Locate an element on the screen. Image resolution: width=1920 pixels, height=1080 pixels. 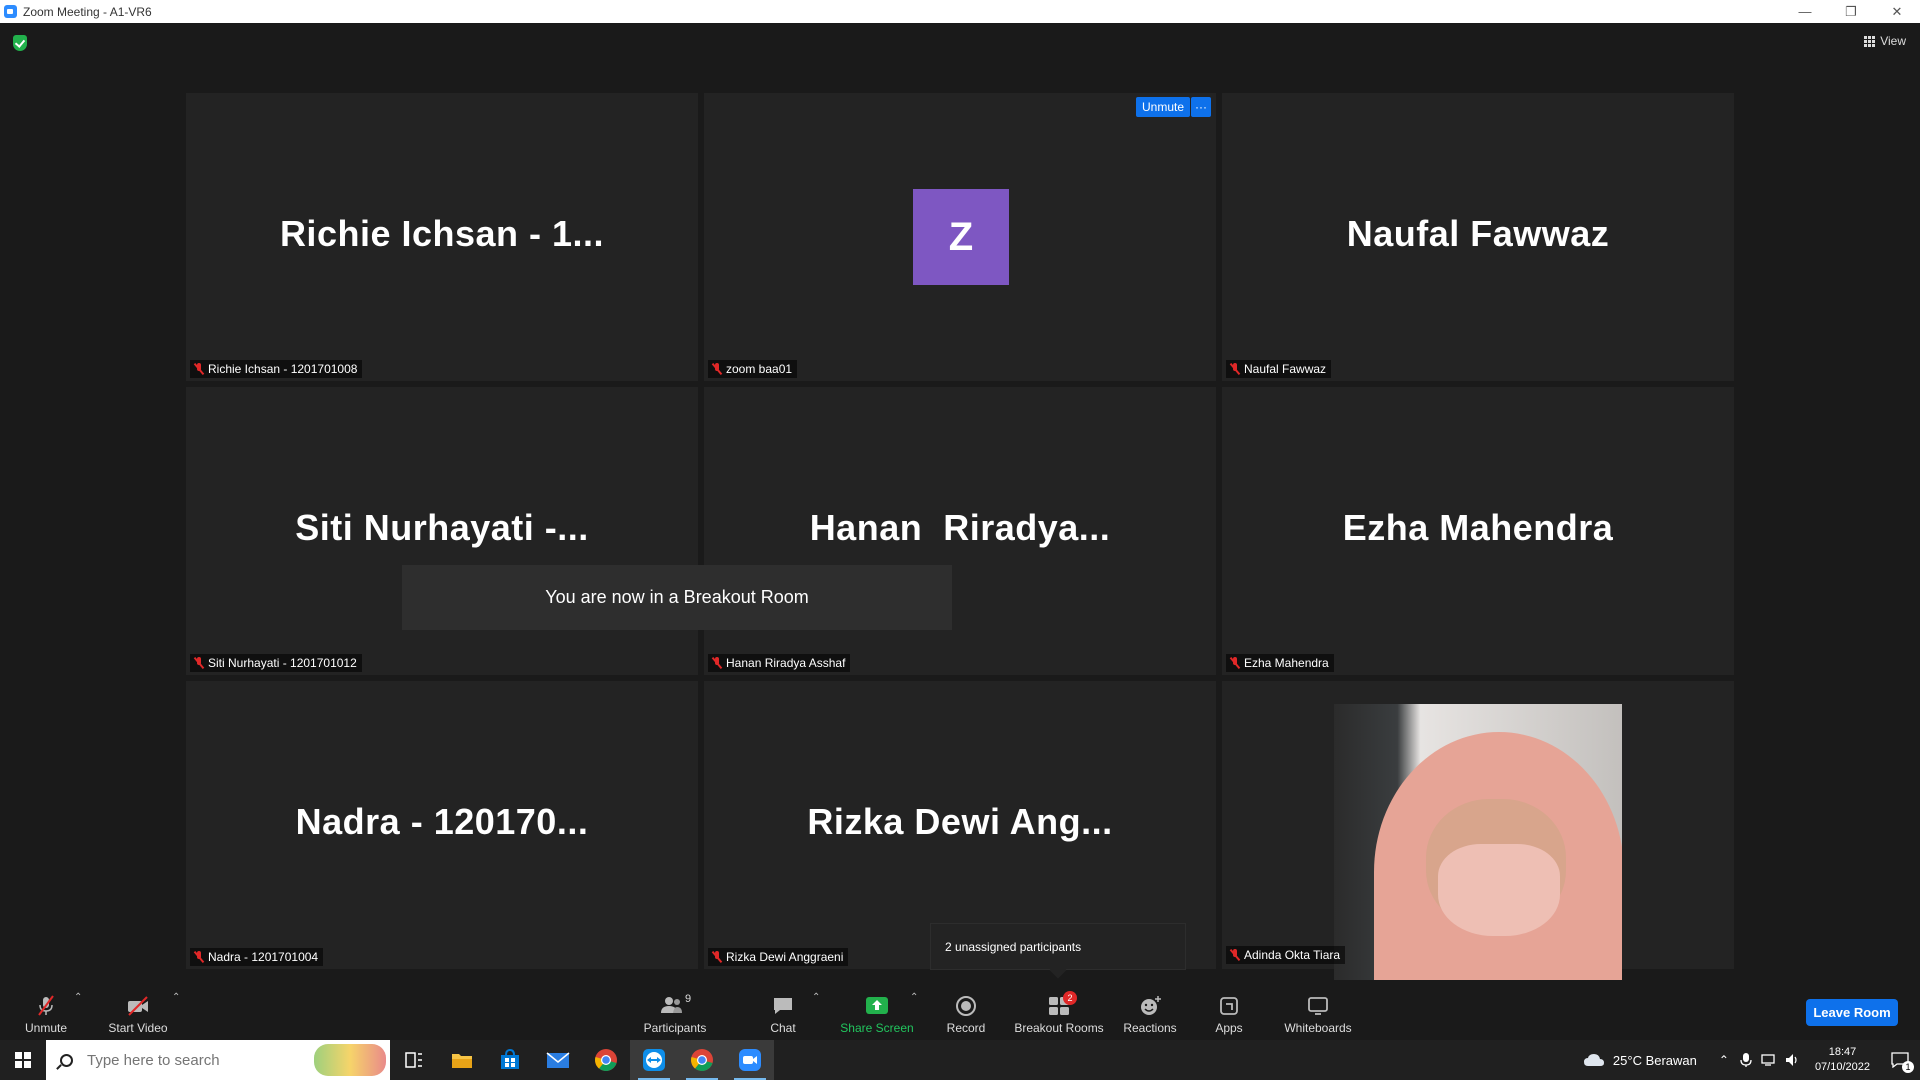
video-tile: Ezha Mahendra Ezha Mahendra is located at coordinates (1478, 531).